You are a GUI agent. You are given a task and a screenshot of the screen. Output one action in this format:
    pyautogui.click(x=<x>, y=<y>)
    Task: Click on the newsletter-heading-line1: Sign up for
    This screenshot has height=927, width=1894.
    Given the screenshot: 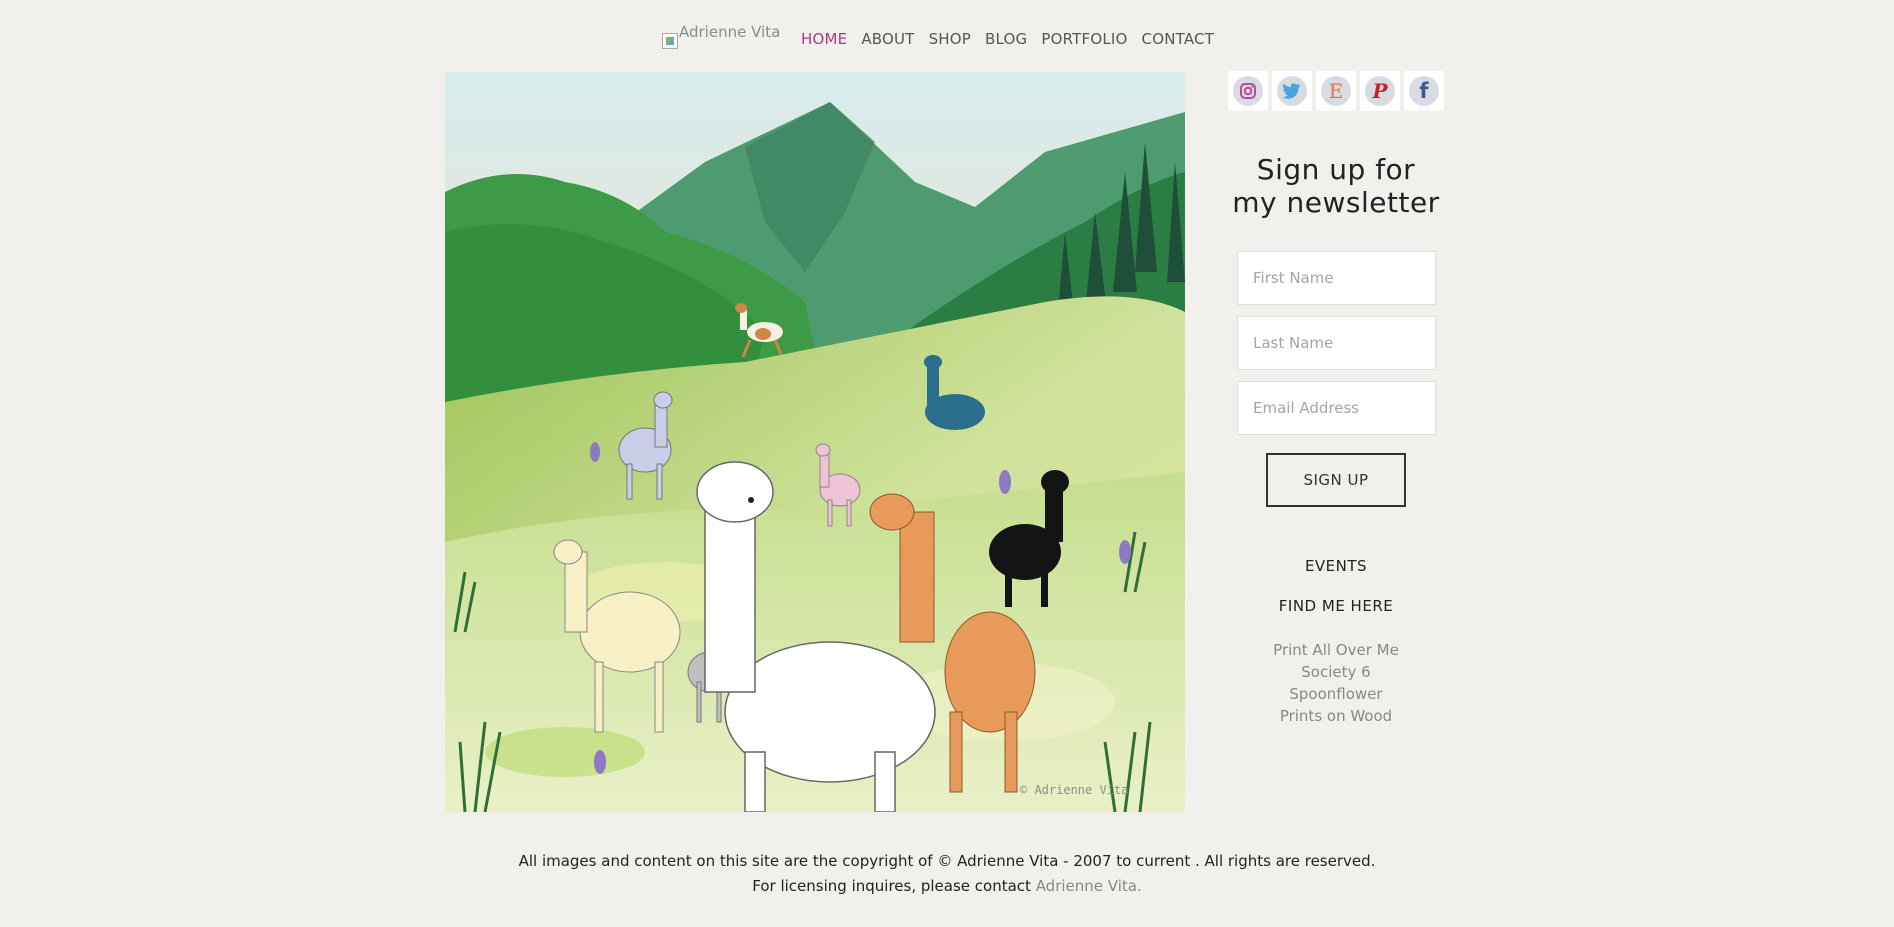 What is the action you would take?
    pyautogui.click(x=1336, y=169)
    